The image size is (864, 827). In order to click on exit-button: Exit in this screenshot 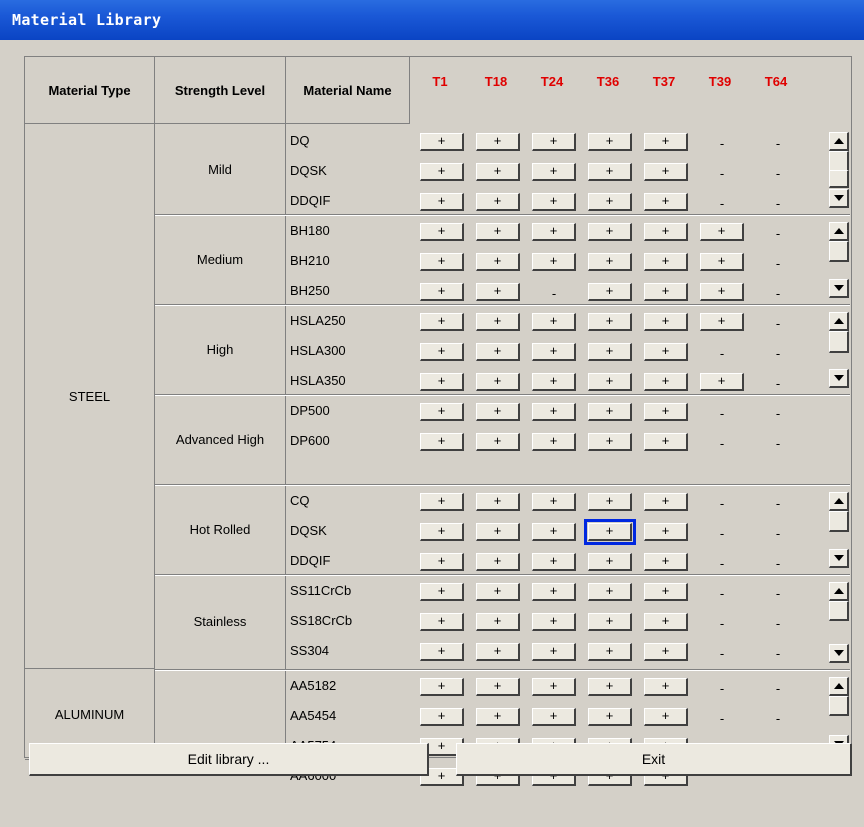, I will do `click(654, 759)`.